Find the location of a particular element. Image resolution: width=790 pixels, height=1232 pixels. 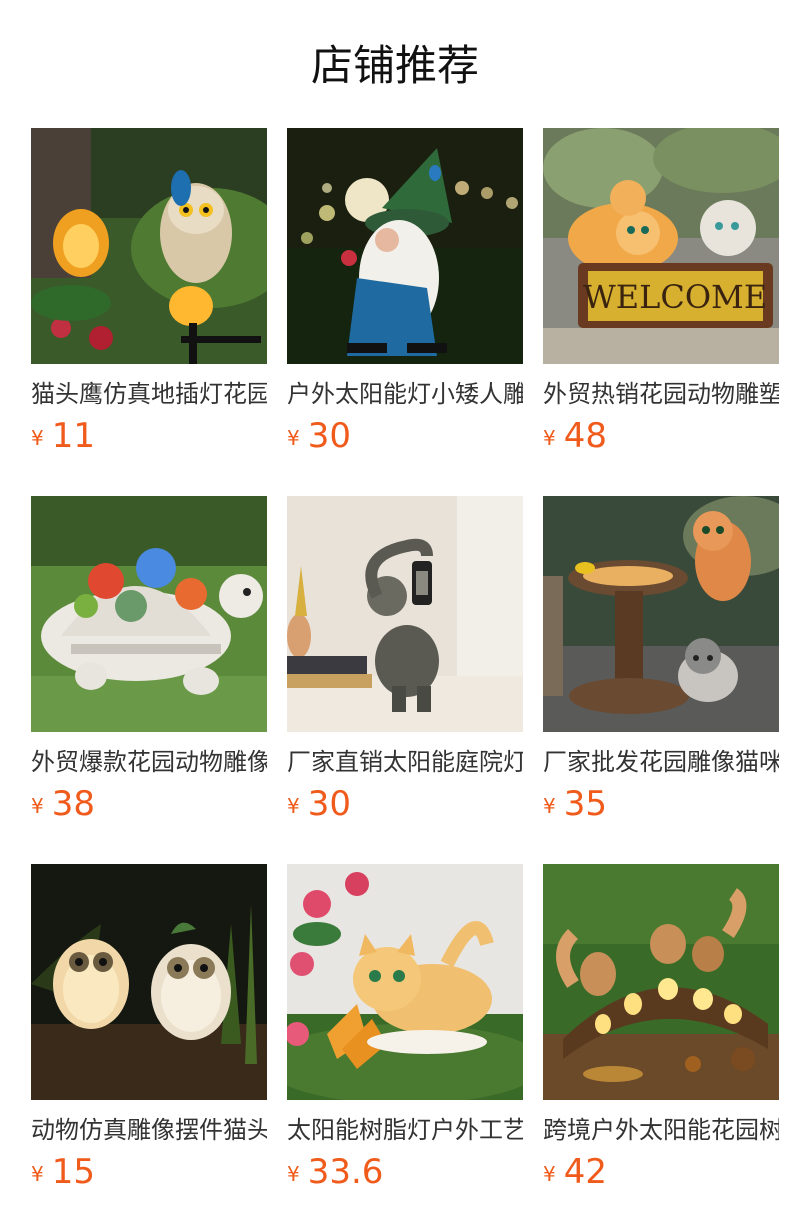

product-card: 太阳能树脂灯户外工艺 ¥ 33.6 is located at coordinates (405, 1048).